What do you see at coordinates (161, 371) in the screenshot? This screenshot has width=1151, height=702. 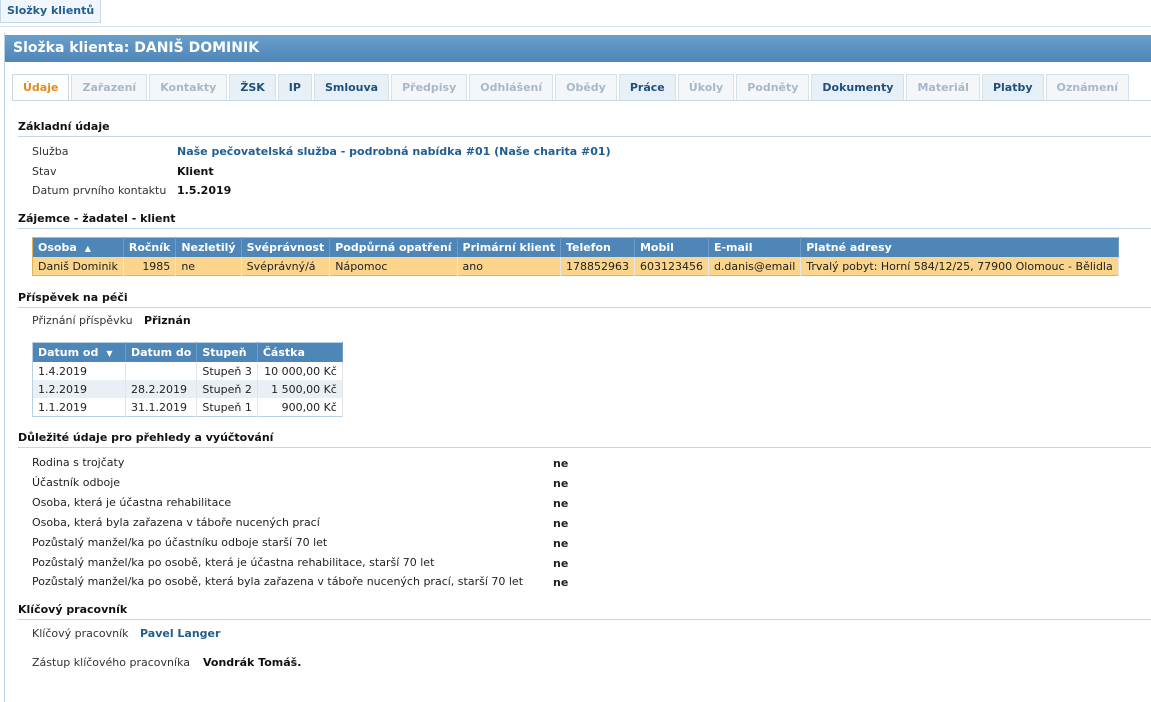 I see `cell` at bounding box center [161, 371].